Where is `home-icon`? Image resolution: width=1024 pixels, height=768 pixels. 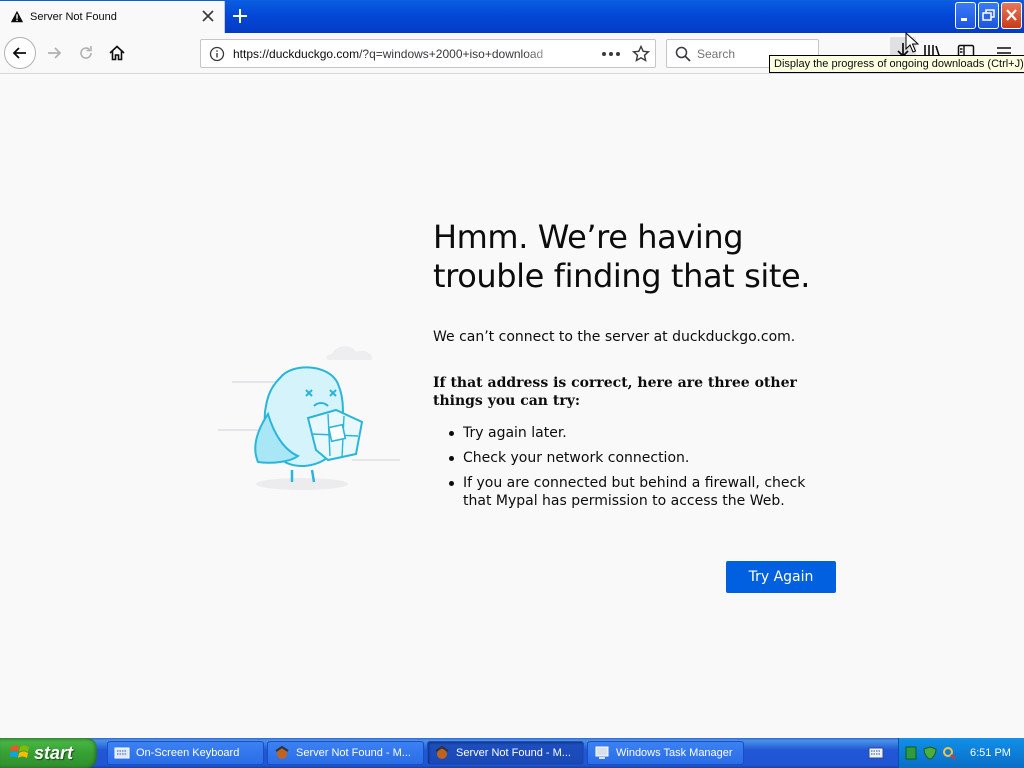
home-icon is located at coordinates (117, 53).